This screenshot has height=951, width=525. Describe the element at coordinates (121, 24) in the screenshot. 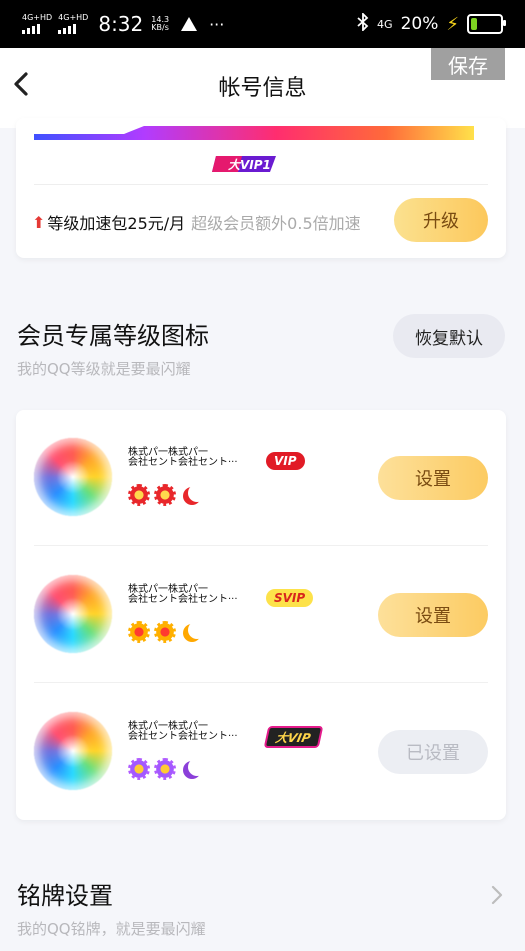

I see `clock: 8:32` at that location.